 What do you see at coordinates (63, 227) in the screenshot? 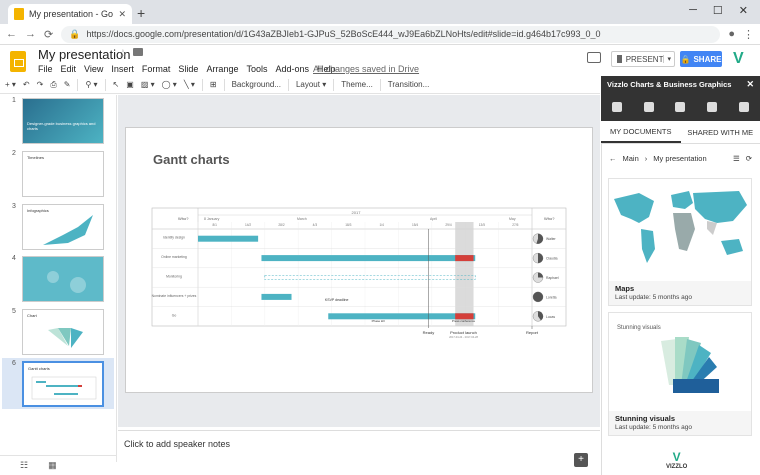
I see `slide-thumbnail-3: Infographics` at bounding box center [63, 227].